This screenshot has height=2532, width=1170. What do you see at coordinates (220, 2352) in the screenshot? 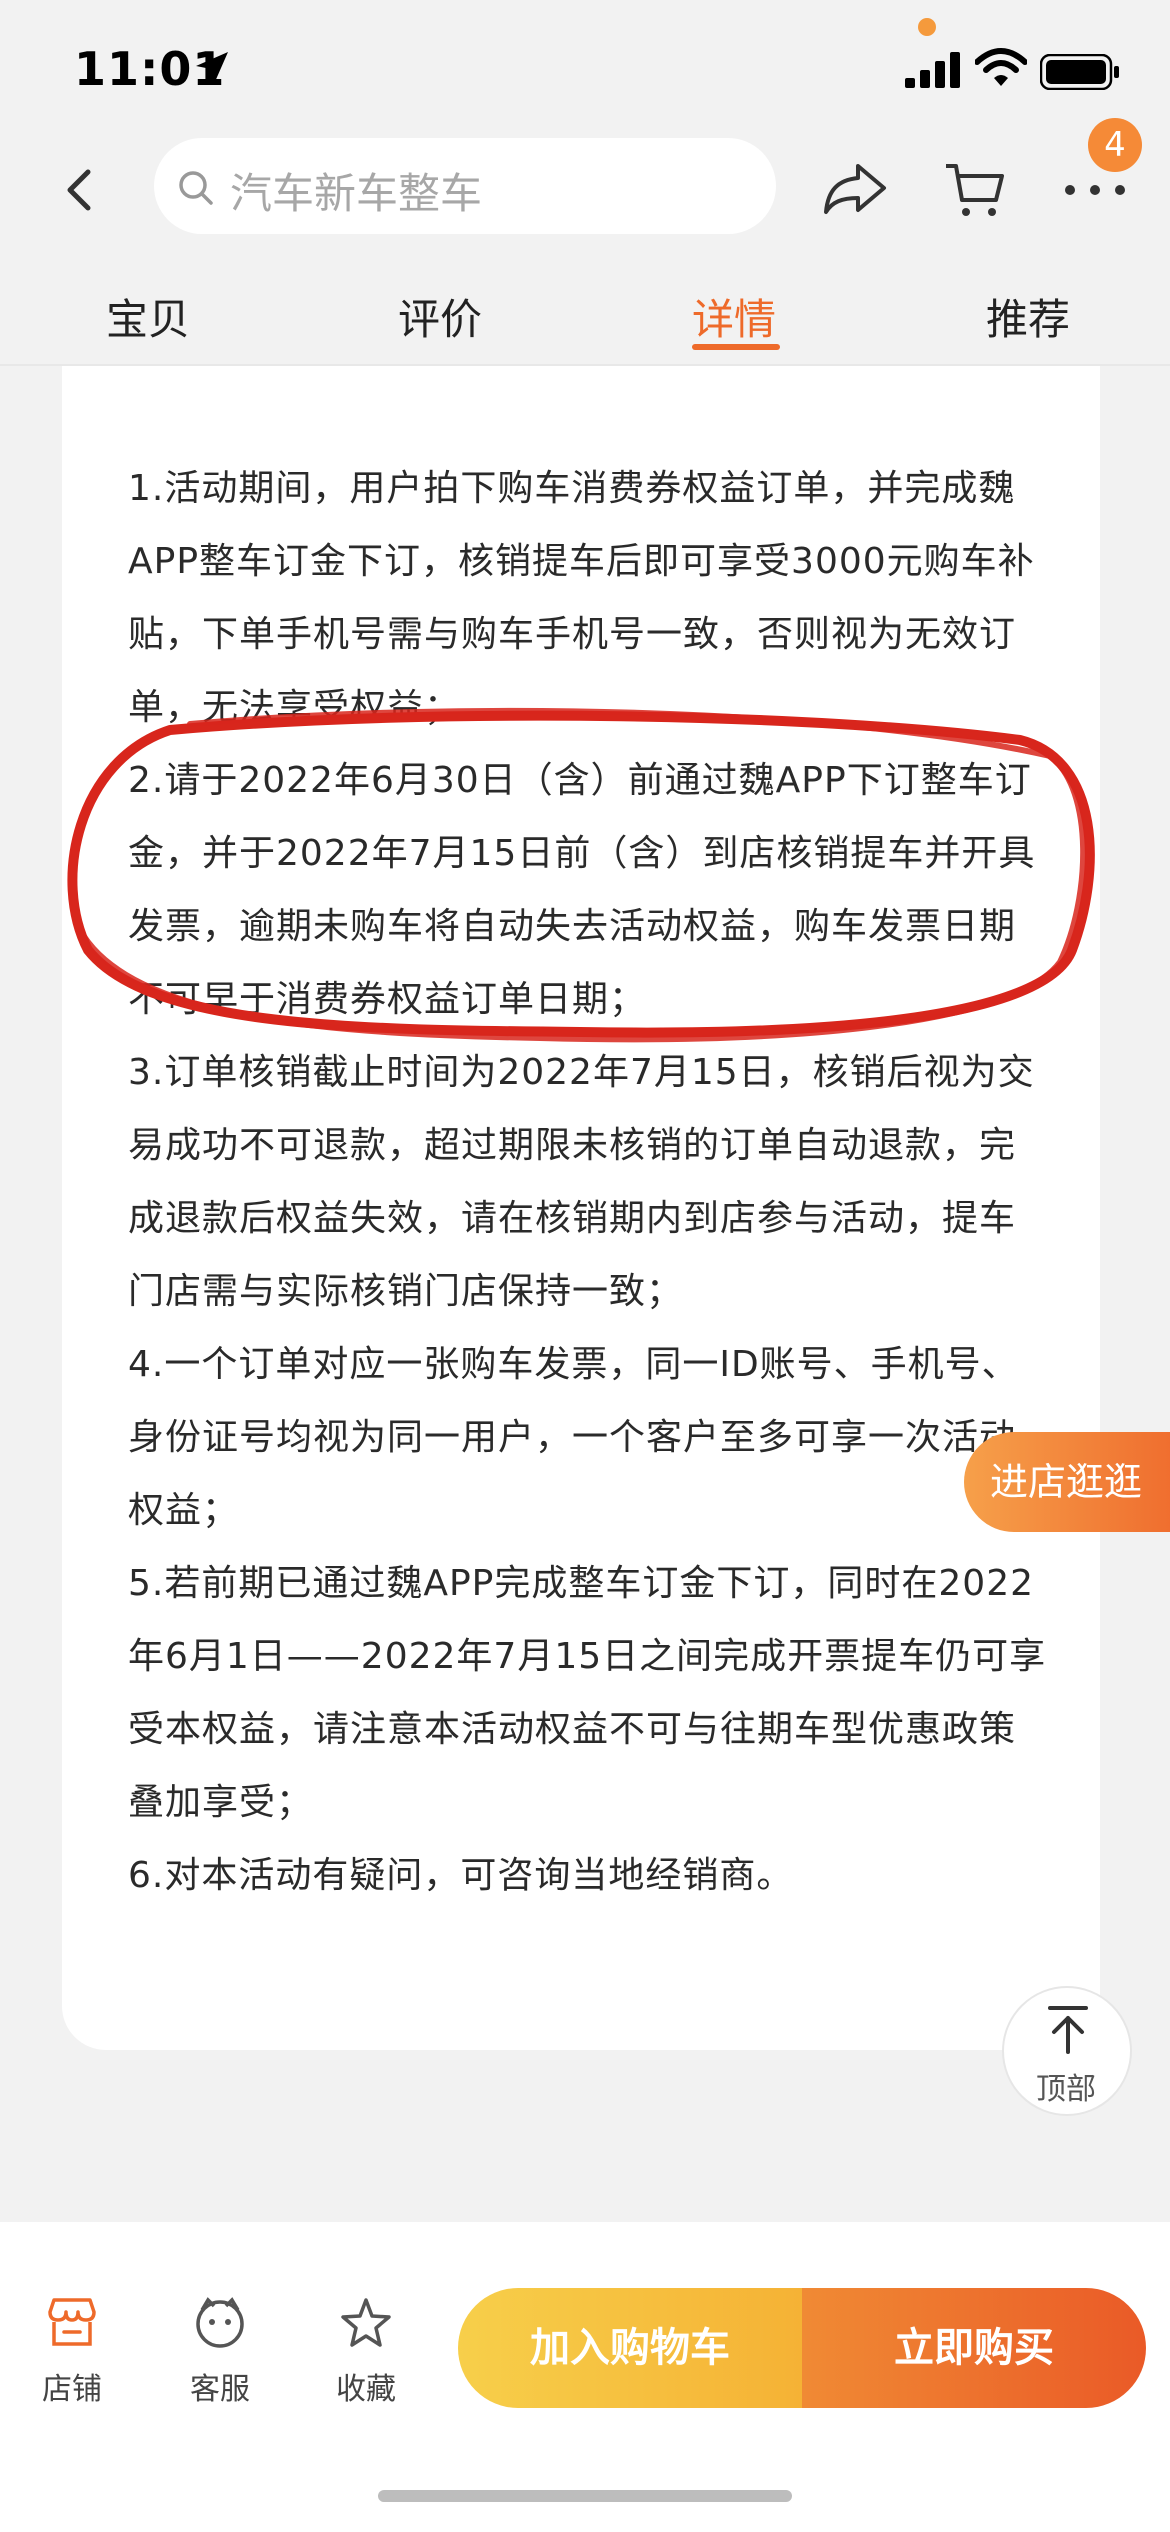
I see `customer-service-nav: 客服` at bounding box center [220, 2352].